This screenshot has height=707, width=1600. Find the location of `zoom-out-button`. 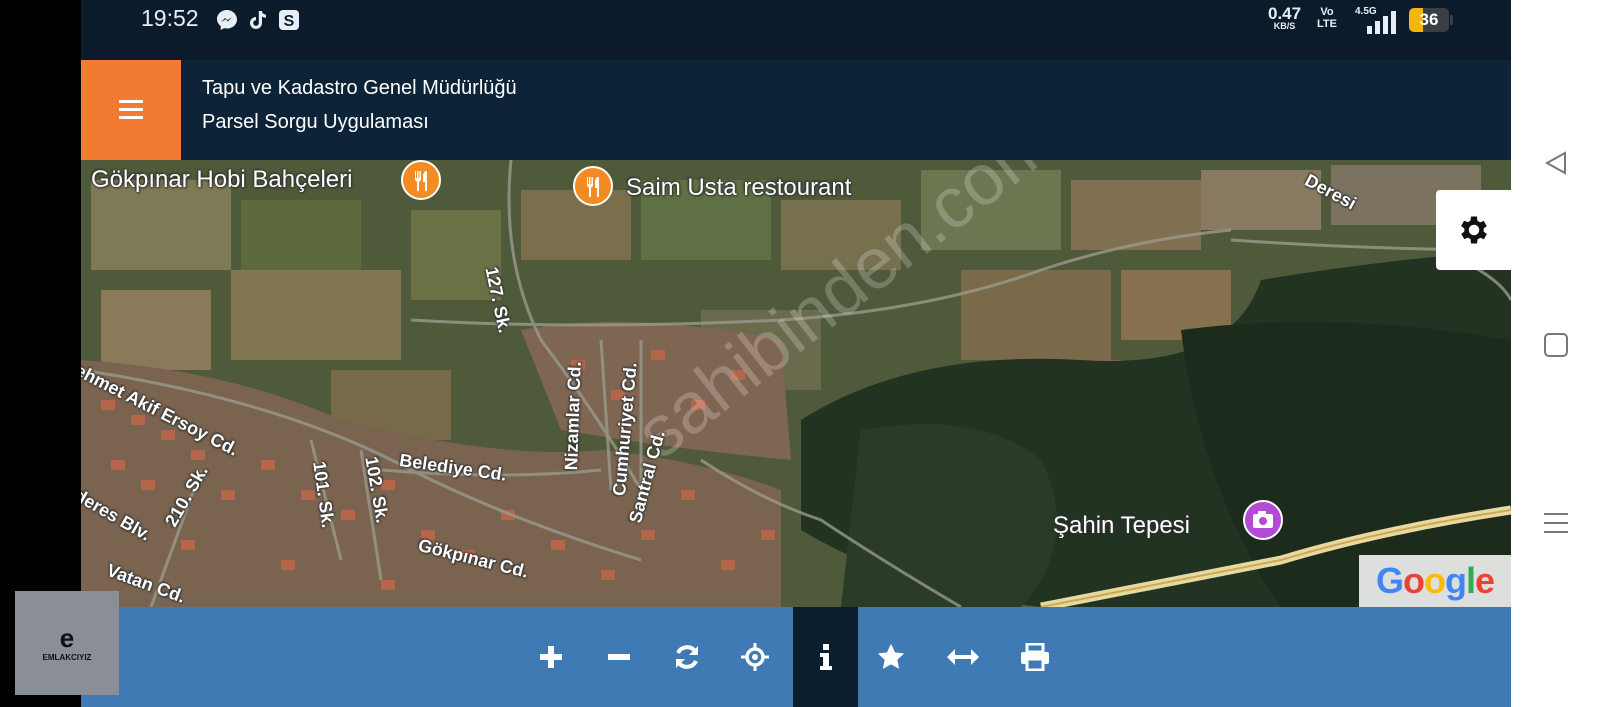

zoom-out-button is located at coordinates (619, 657).